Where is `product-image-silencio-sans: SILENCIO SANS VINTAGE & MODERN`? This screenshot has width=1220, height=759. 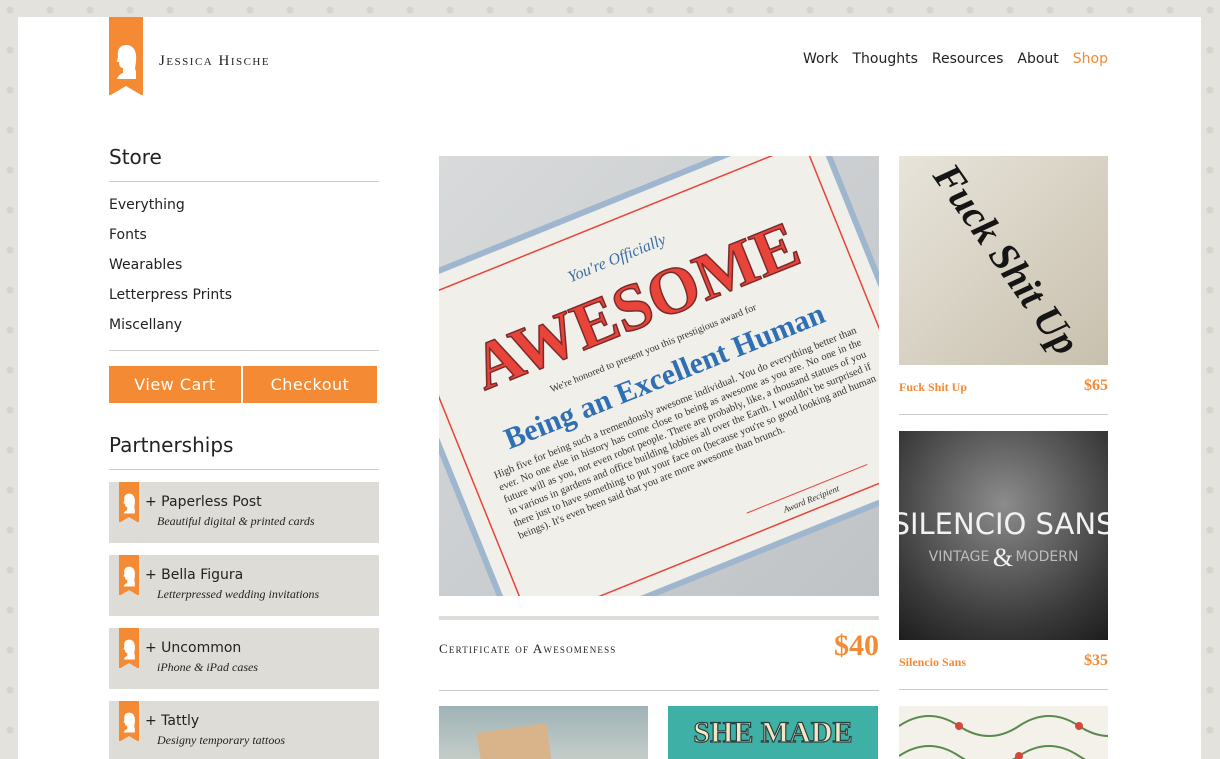 product-image-silencio-sans: SILENCIO SANS VINTAGE & MODERN is located at coordinates (1003, 535).